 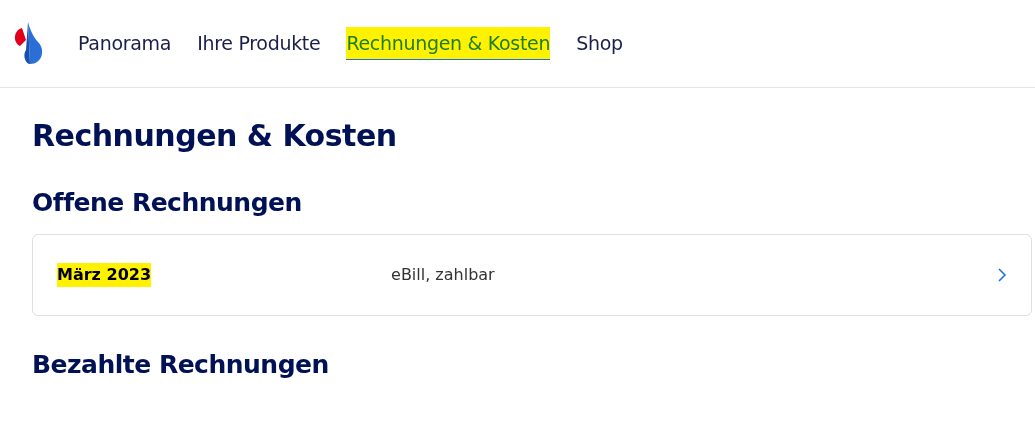 I want to click on section-title: Offene Rechnungen, so click(x=167, y=203).